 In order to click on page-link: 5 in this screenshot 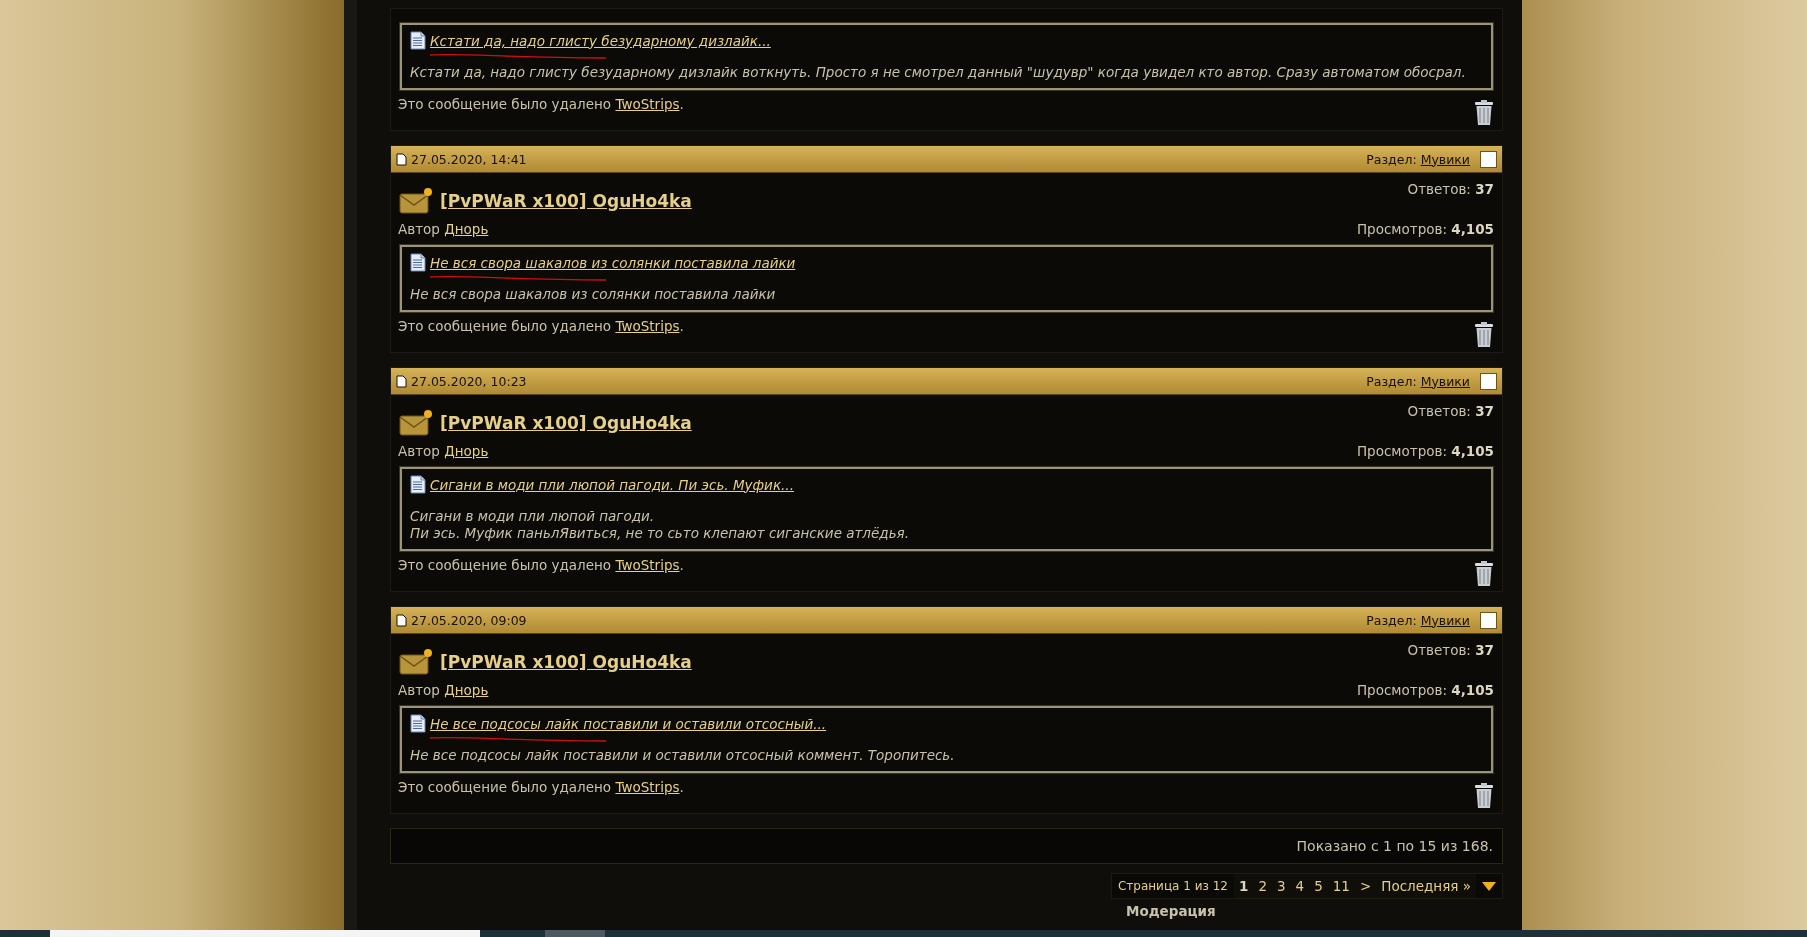, I will do `click(1318, 886)`.